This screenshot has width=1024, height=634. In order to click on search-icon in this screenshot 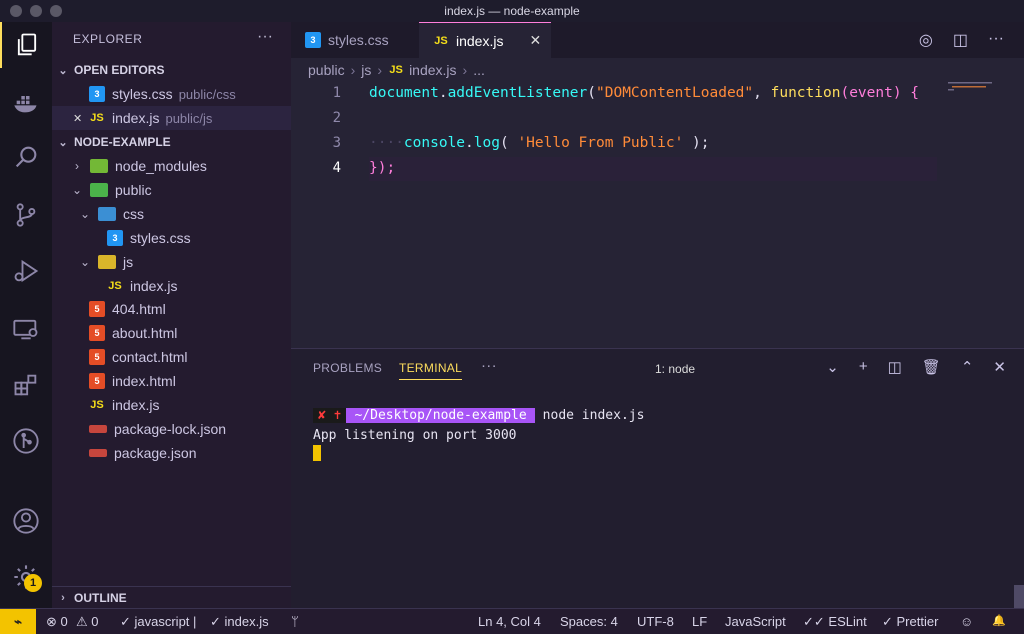, I will do `click(26, 157)`.